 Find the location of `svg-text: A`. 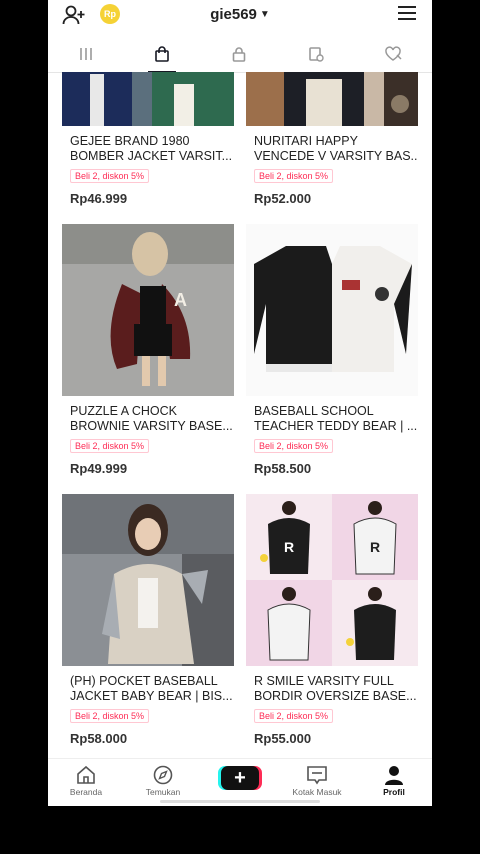

svg-text: A is located at coordinates (180, 300).